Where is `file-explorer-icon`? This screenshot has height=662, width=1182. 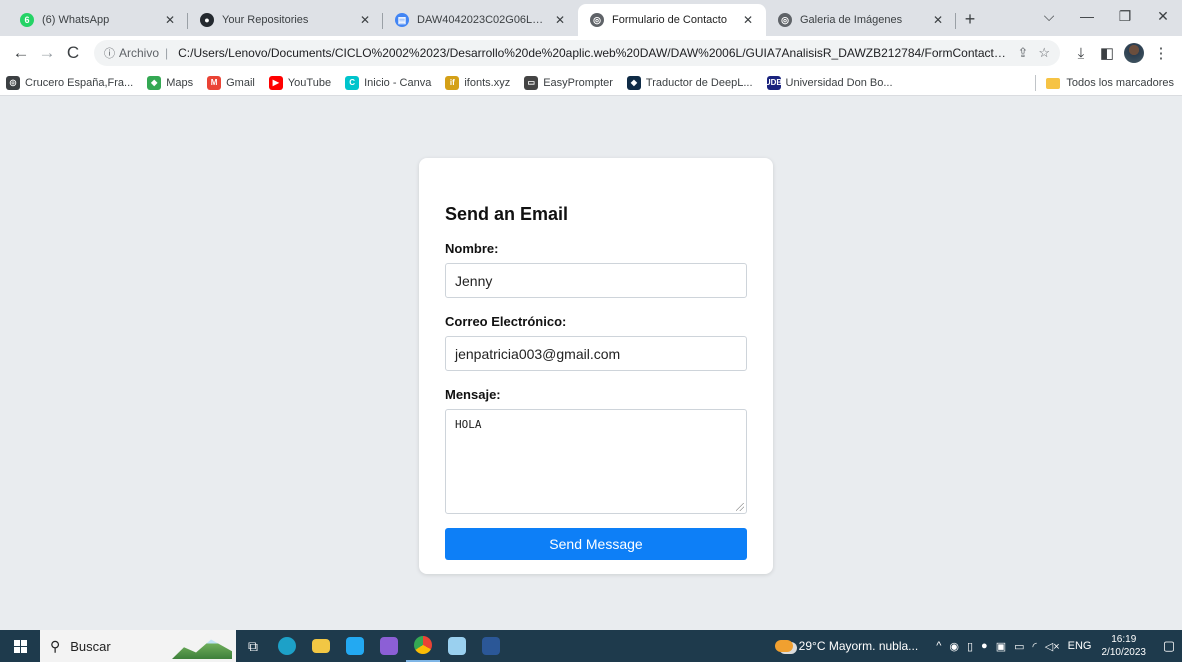
file-explorer-icon is located at coordinates (321, 646).